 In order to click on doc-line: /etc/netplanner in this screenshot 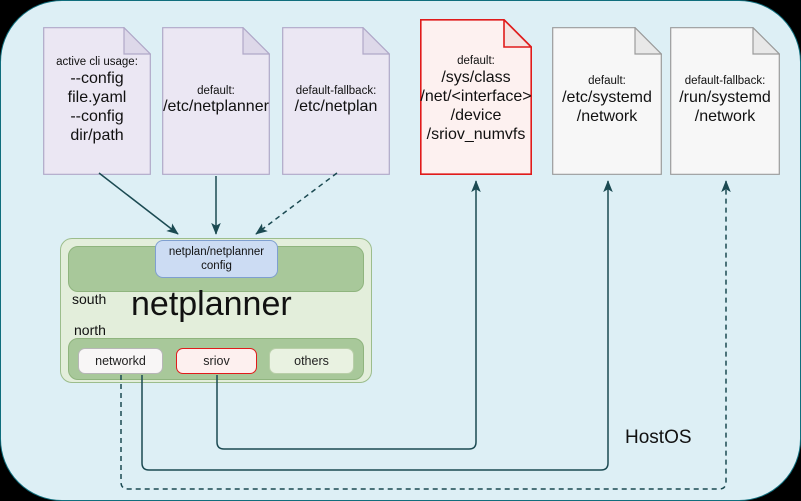, I will do `click(216, 107)`.